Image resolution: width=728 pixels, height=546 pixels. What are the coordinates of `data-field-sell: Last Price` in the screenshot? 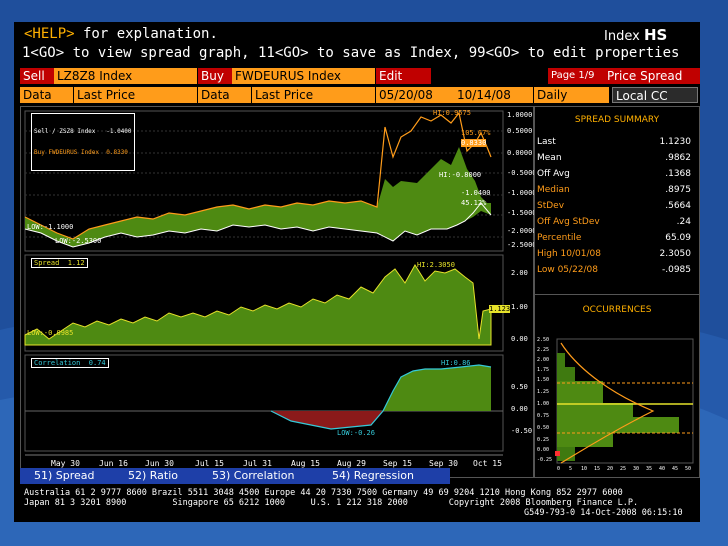 It's located at (135, 95).